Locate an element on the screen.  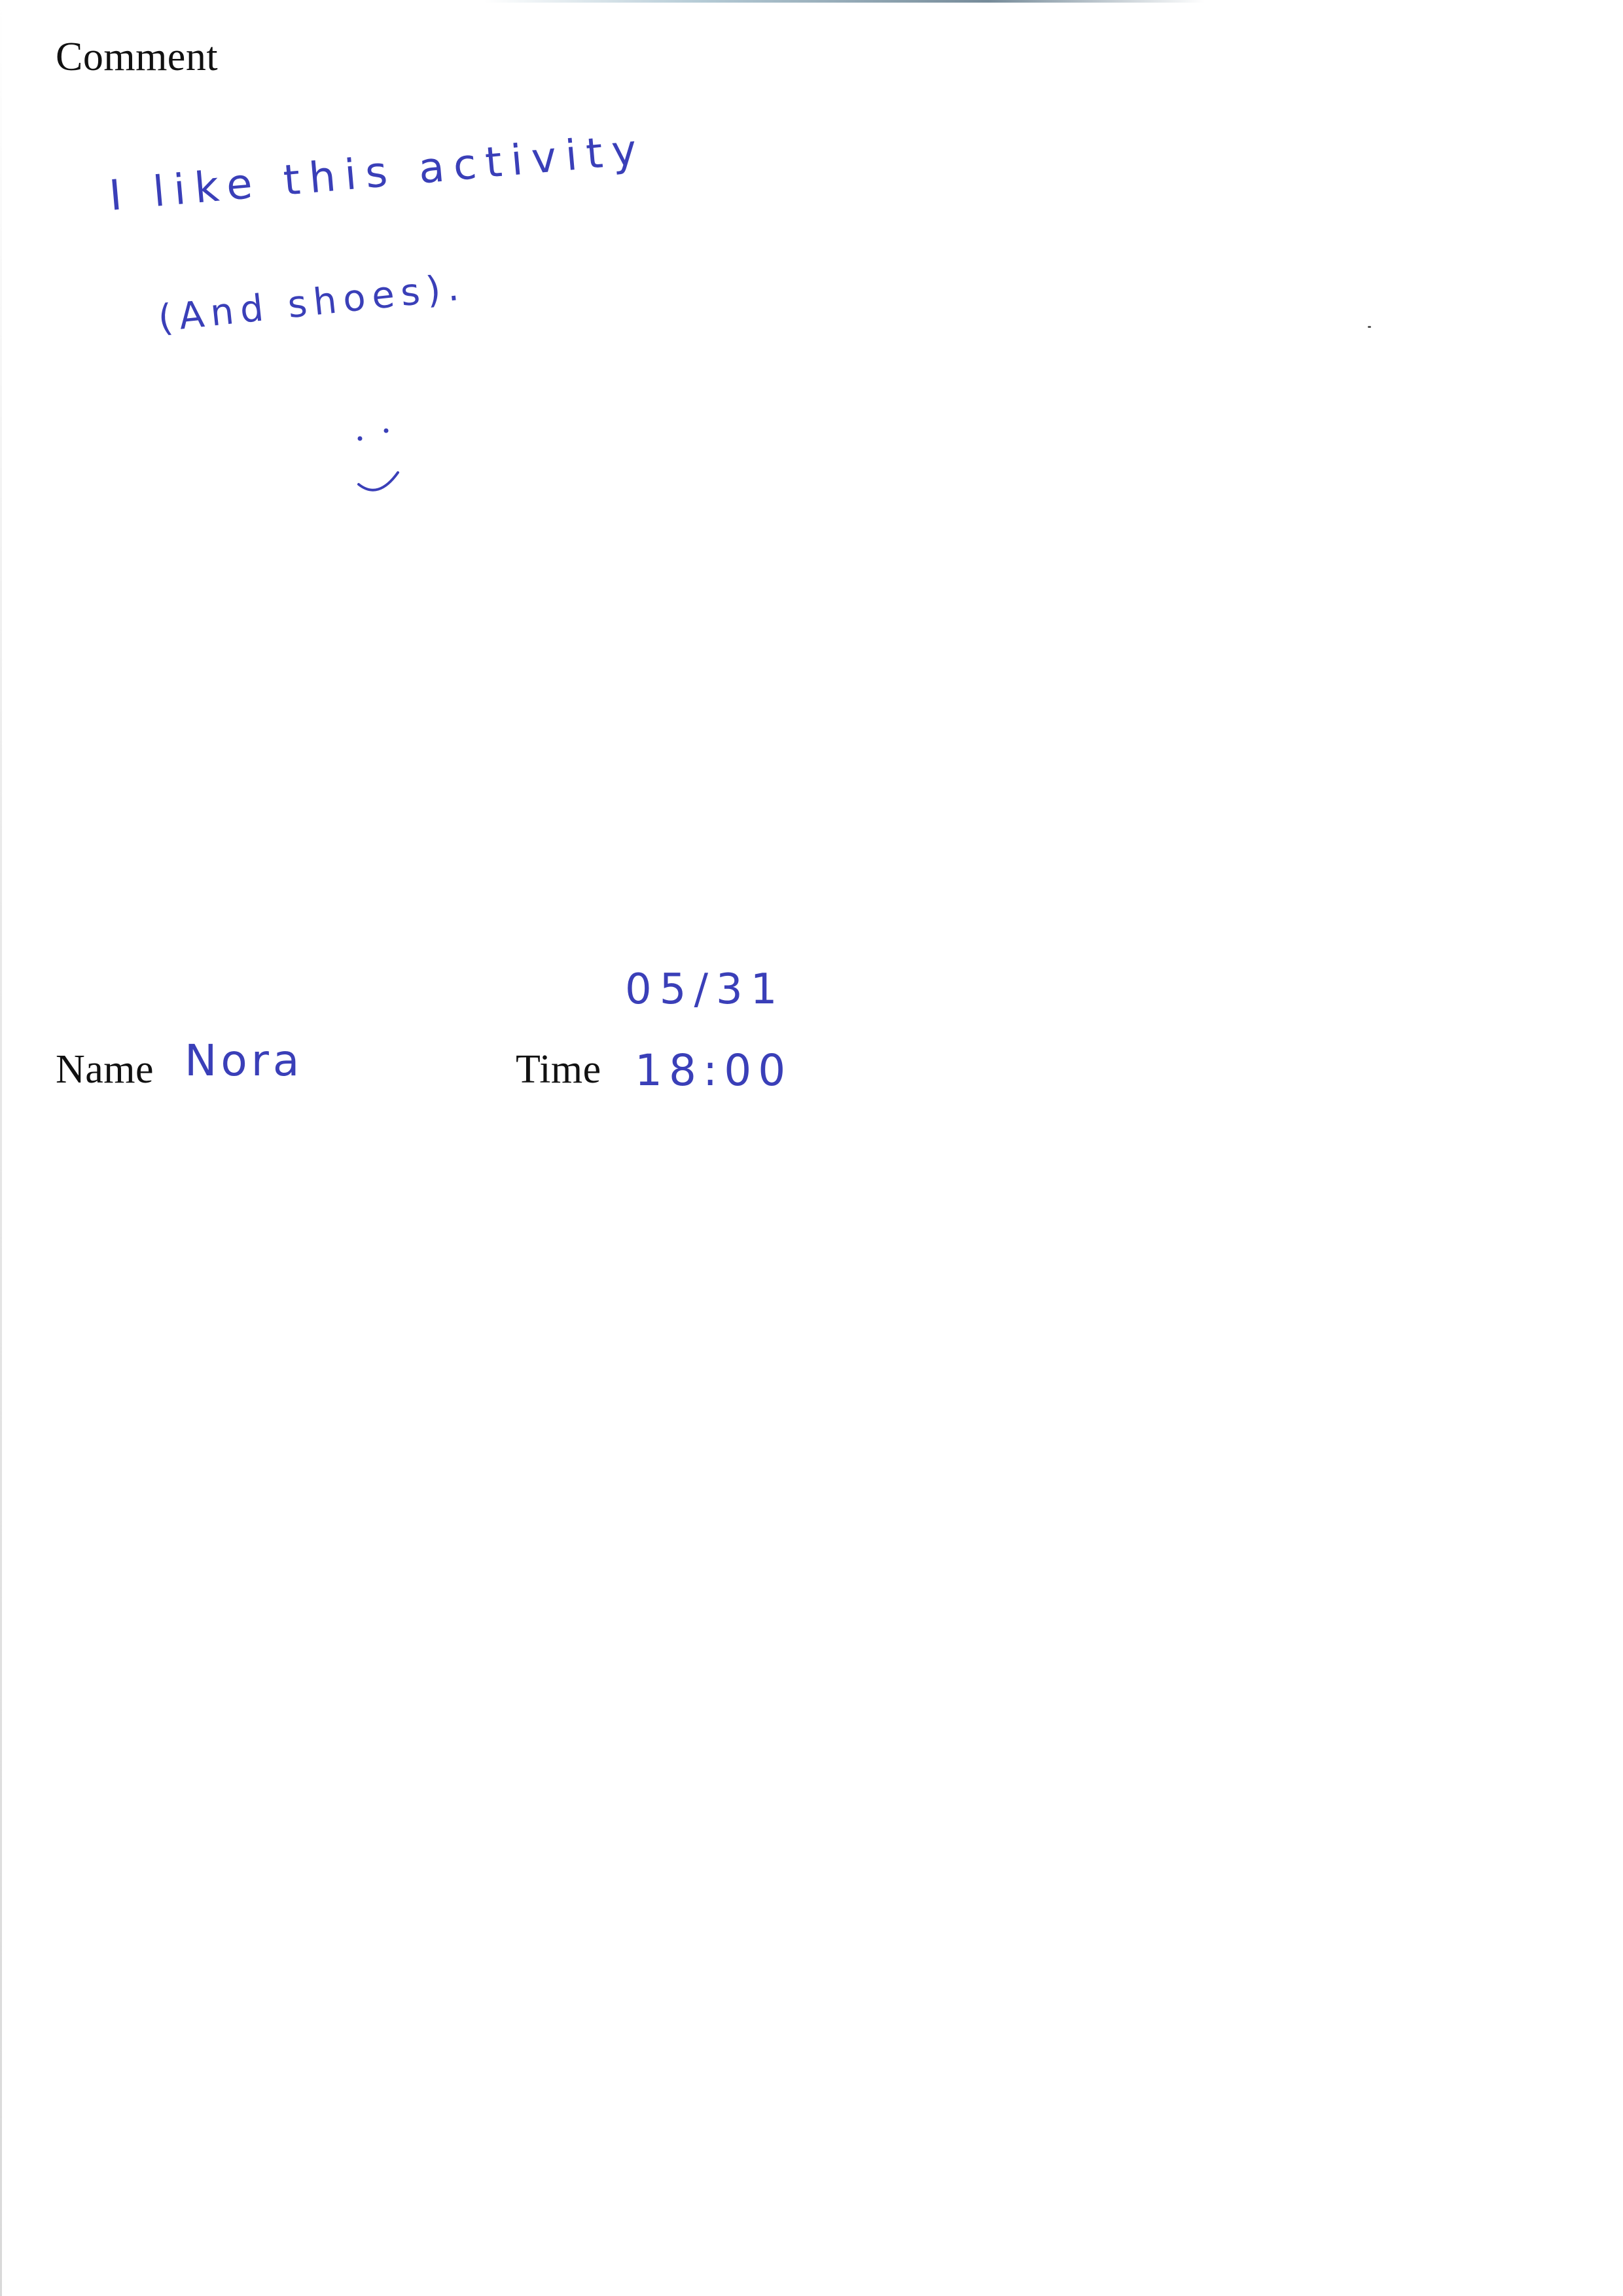
handwritten-date: 05/31 is located at coordinates (705, 989).